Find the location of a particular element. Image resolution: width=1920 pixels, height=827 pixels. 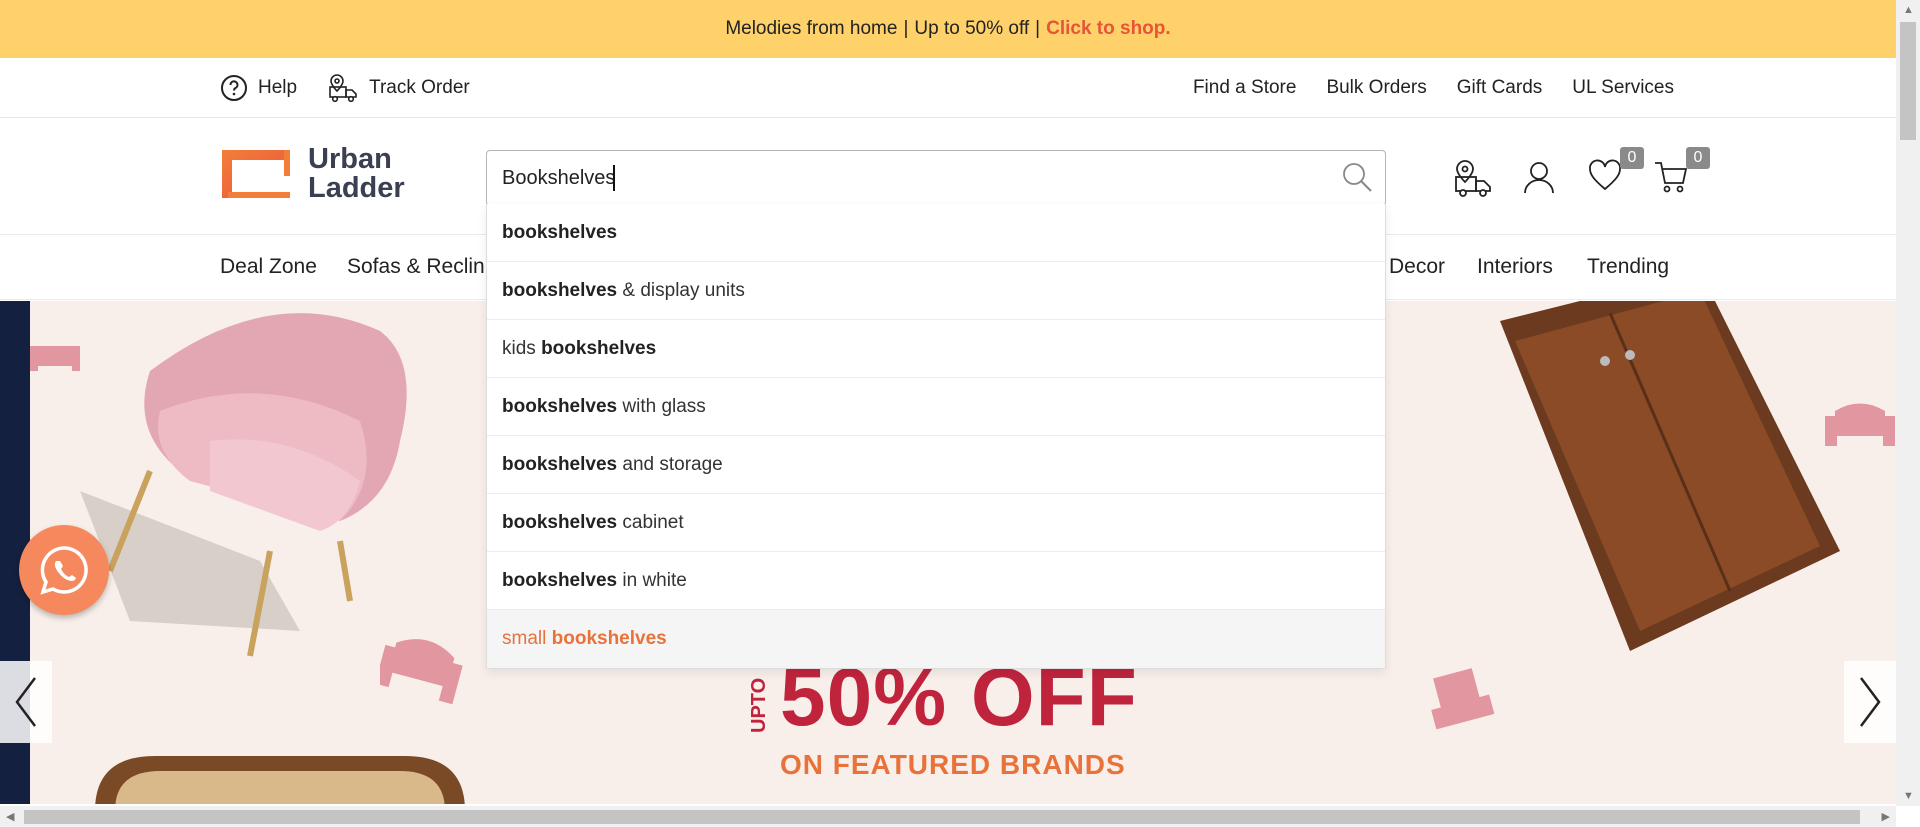

whatsapp-chat-button is located at coordinates (64, 570).